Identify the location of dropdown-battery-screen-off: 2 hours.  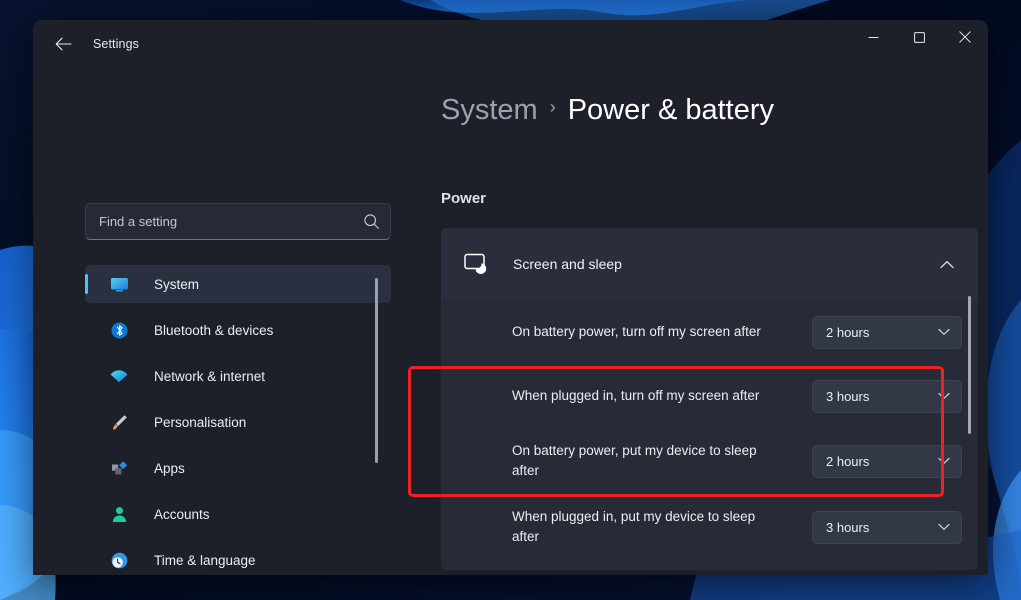
(887, 332).